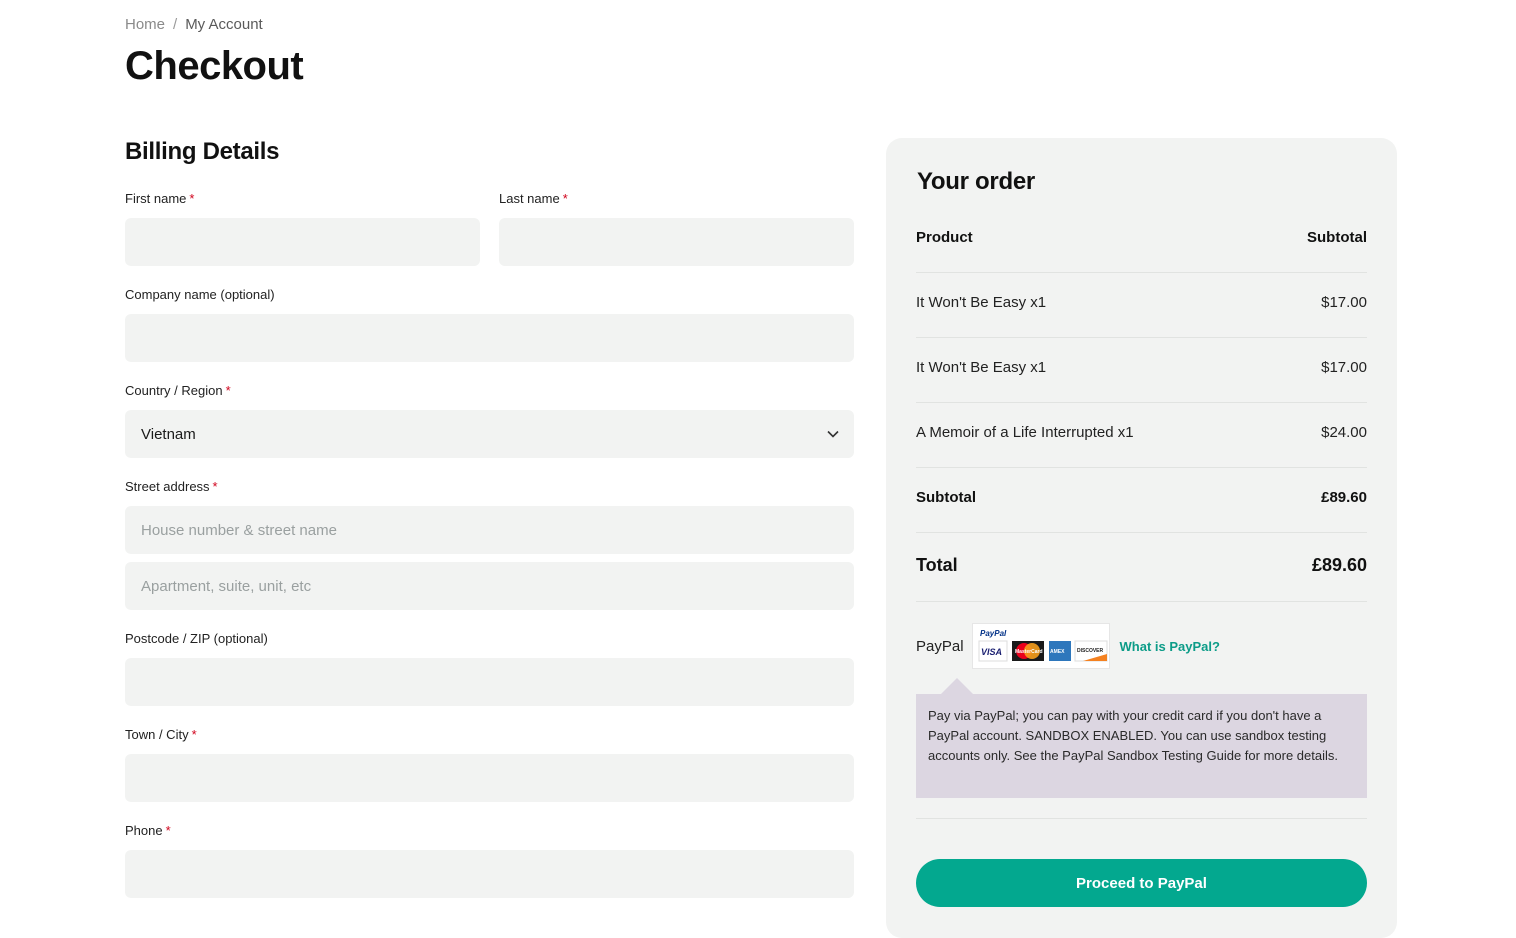 The width and height of the screenshot is (1516, 938). What do you see at coordinates (1043, 645) in the screenshot?
I see `paypal-cards-logo-icon: PayPal VISA MasterCard AMEX DISCOVER` at bounding box center [1043, 645].